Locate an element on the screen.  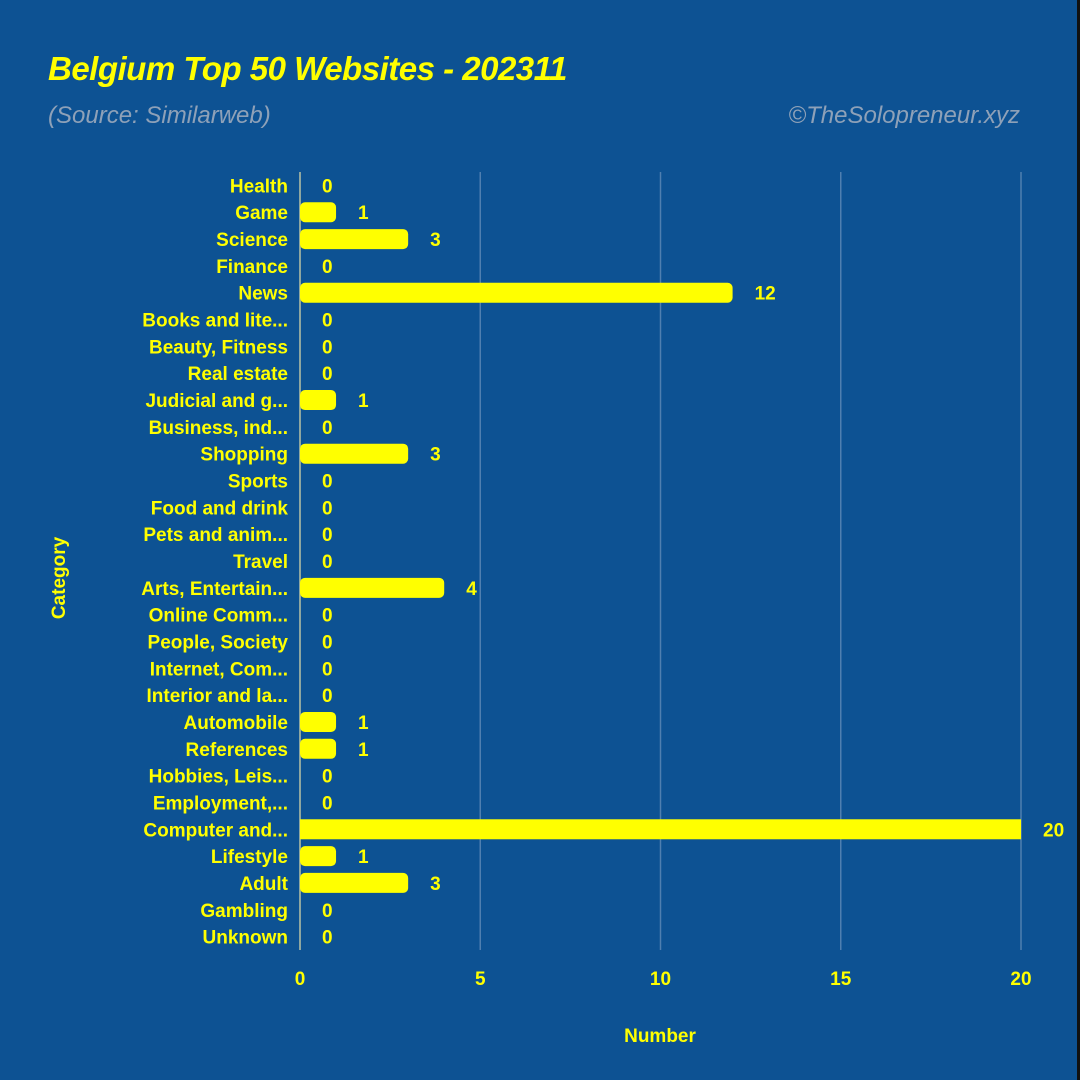
y-axis-title: Category is located at coordinates (59, 577).